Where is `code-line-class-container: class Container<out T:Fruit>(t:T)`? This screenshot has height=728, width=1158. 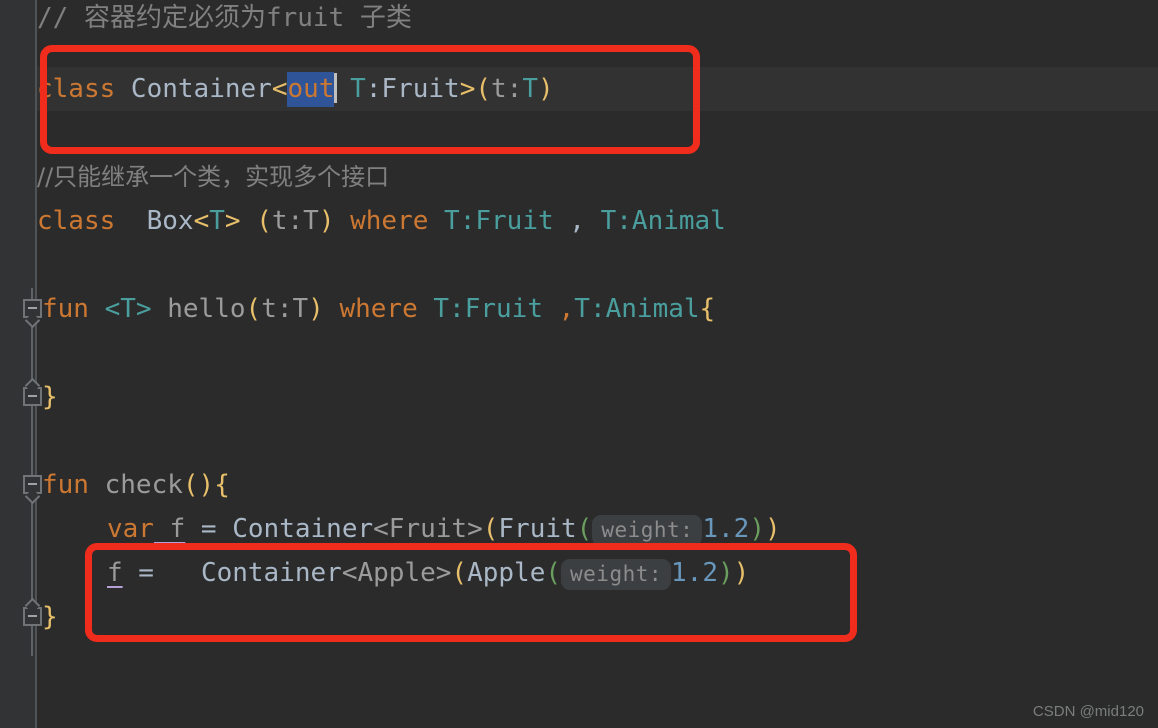 code-line-class-container: class Container<out T:Fruit>(t:T) is located at coordinates (295, 89).